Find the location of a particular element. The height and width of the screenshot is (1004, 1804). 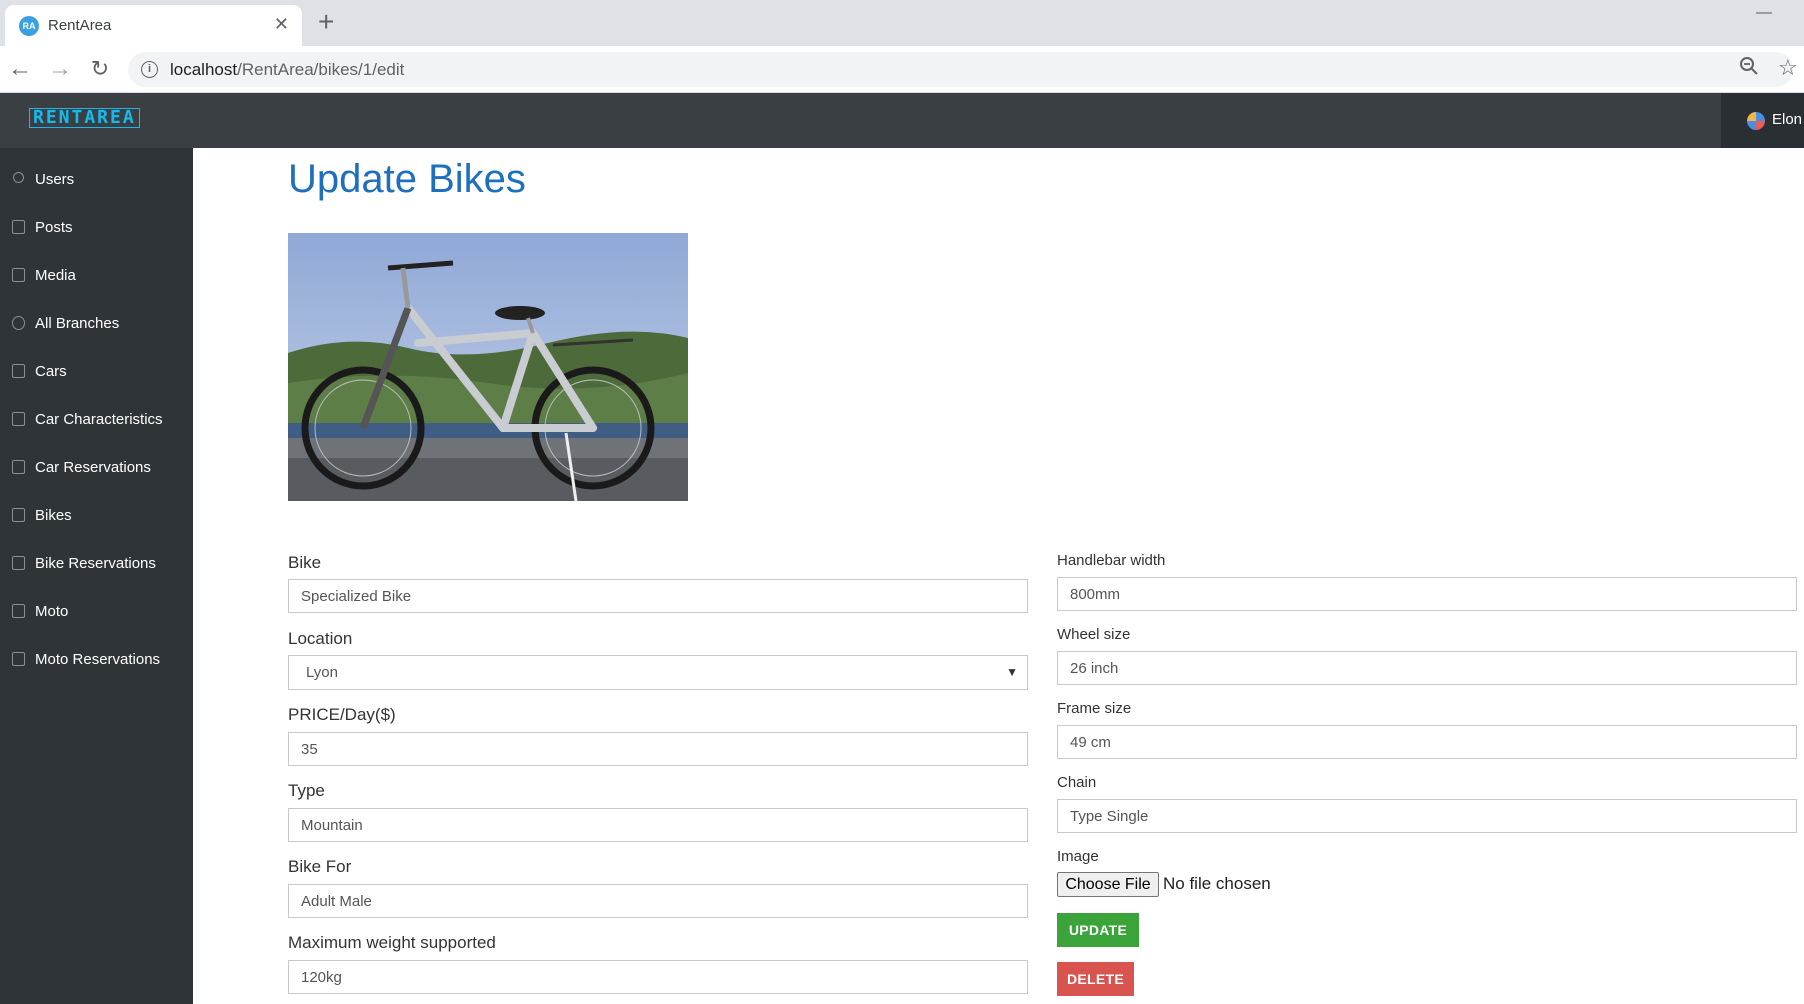

sidebar-item-bike-reservations: Bike Reservations is located at coordinates (96, 564).